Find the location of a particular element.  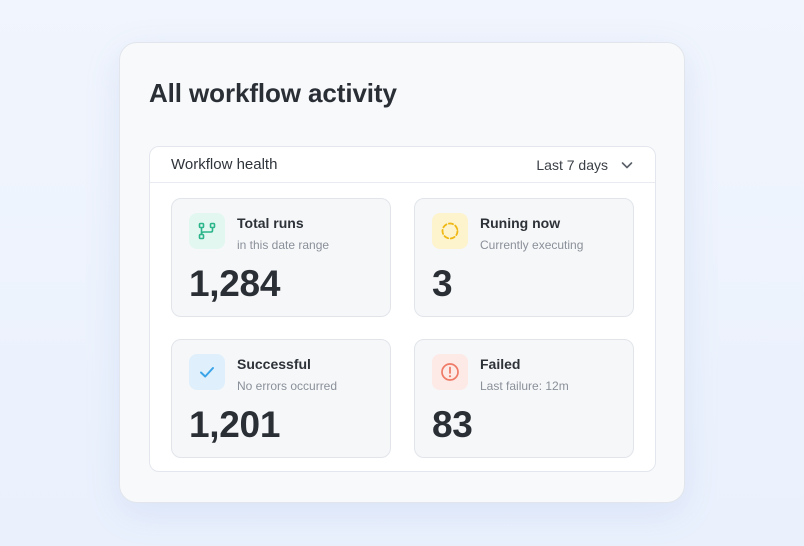

stat-subtitle: Currently executing is located at coordinates (532, 245).